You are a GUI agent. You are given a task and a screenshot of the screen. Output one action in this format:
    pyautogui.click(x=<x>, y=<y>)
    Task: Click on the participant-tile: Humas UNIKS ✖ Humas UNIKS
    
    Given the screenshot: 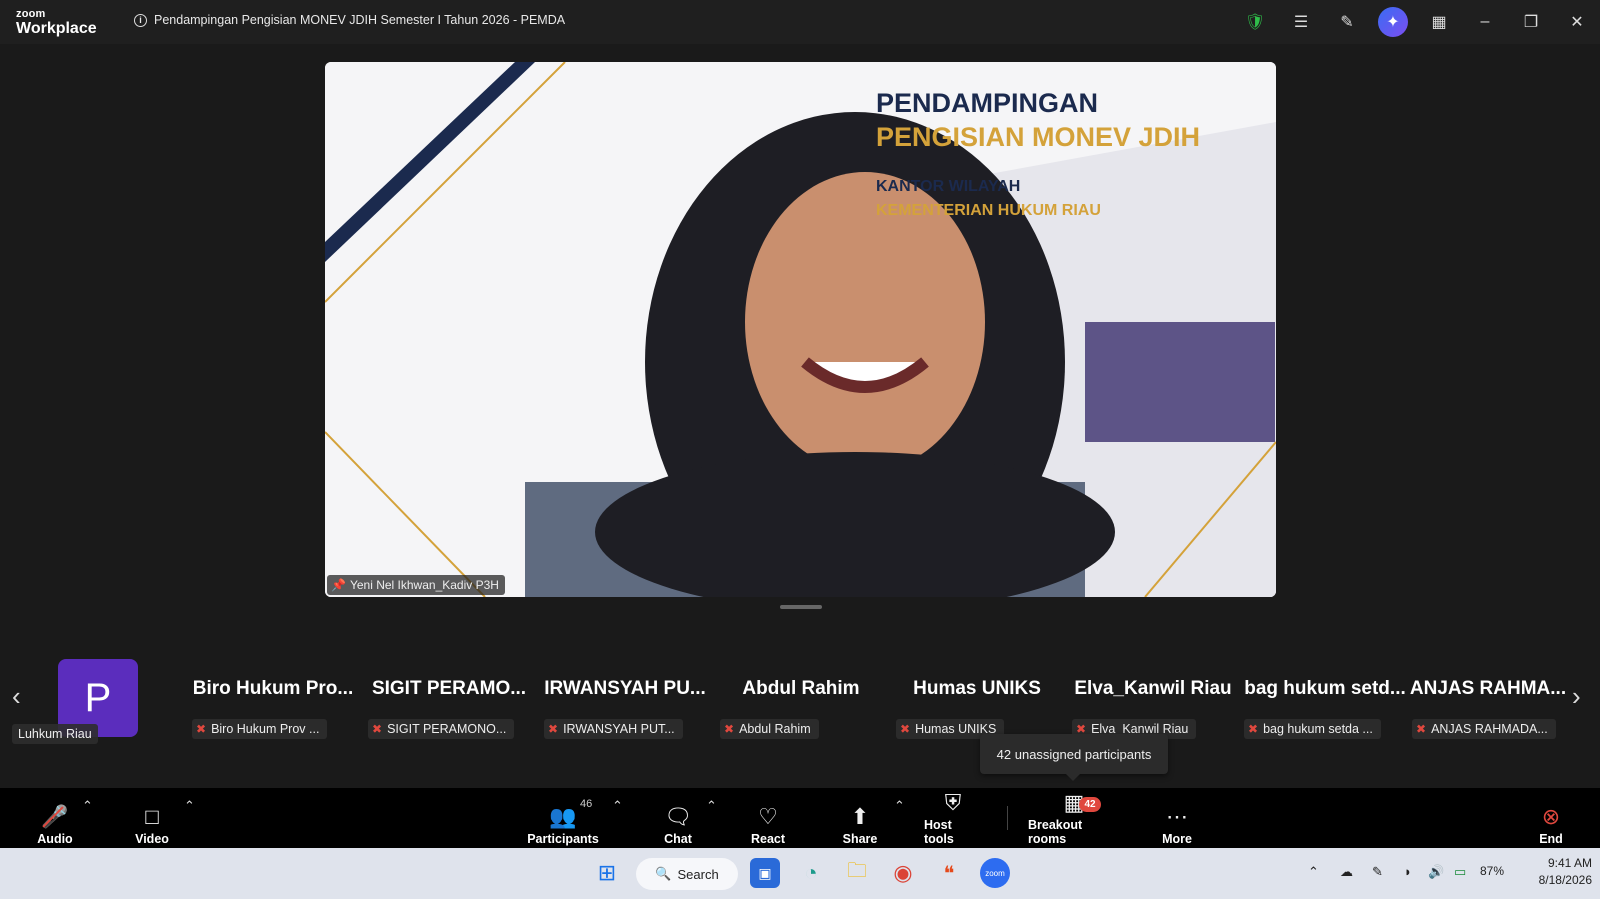 What is the action you would take?
    pyautogui.click(x=977, y=698)
    